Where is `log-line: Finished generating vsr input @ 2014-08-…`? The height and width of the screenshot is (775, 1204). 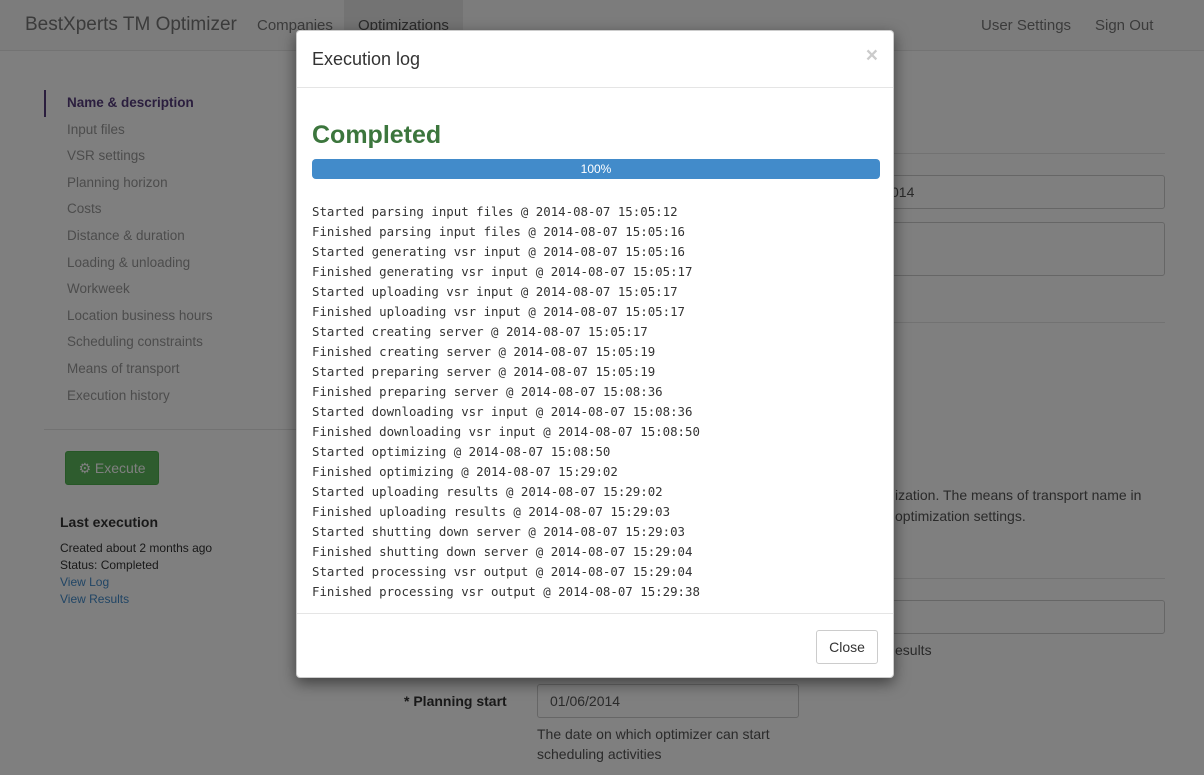
log-line: Finished generating vsr input @ 2014-08-… is located at coordinates (502, 271).